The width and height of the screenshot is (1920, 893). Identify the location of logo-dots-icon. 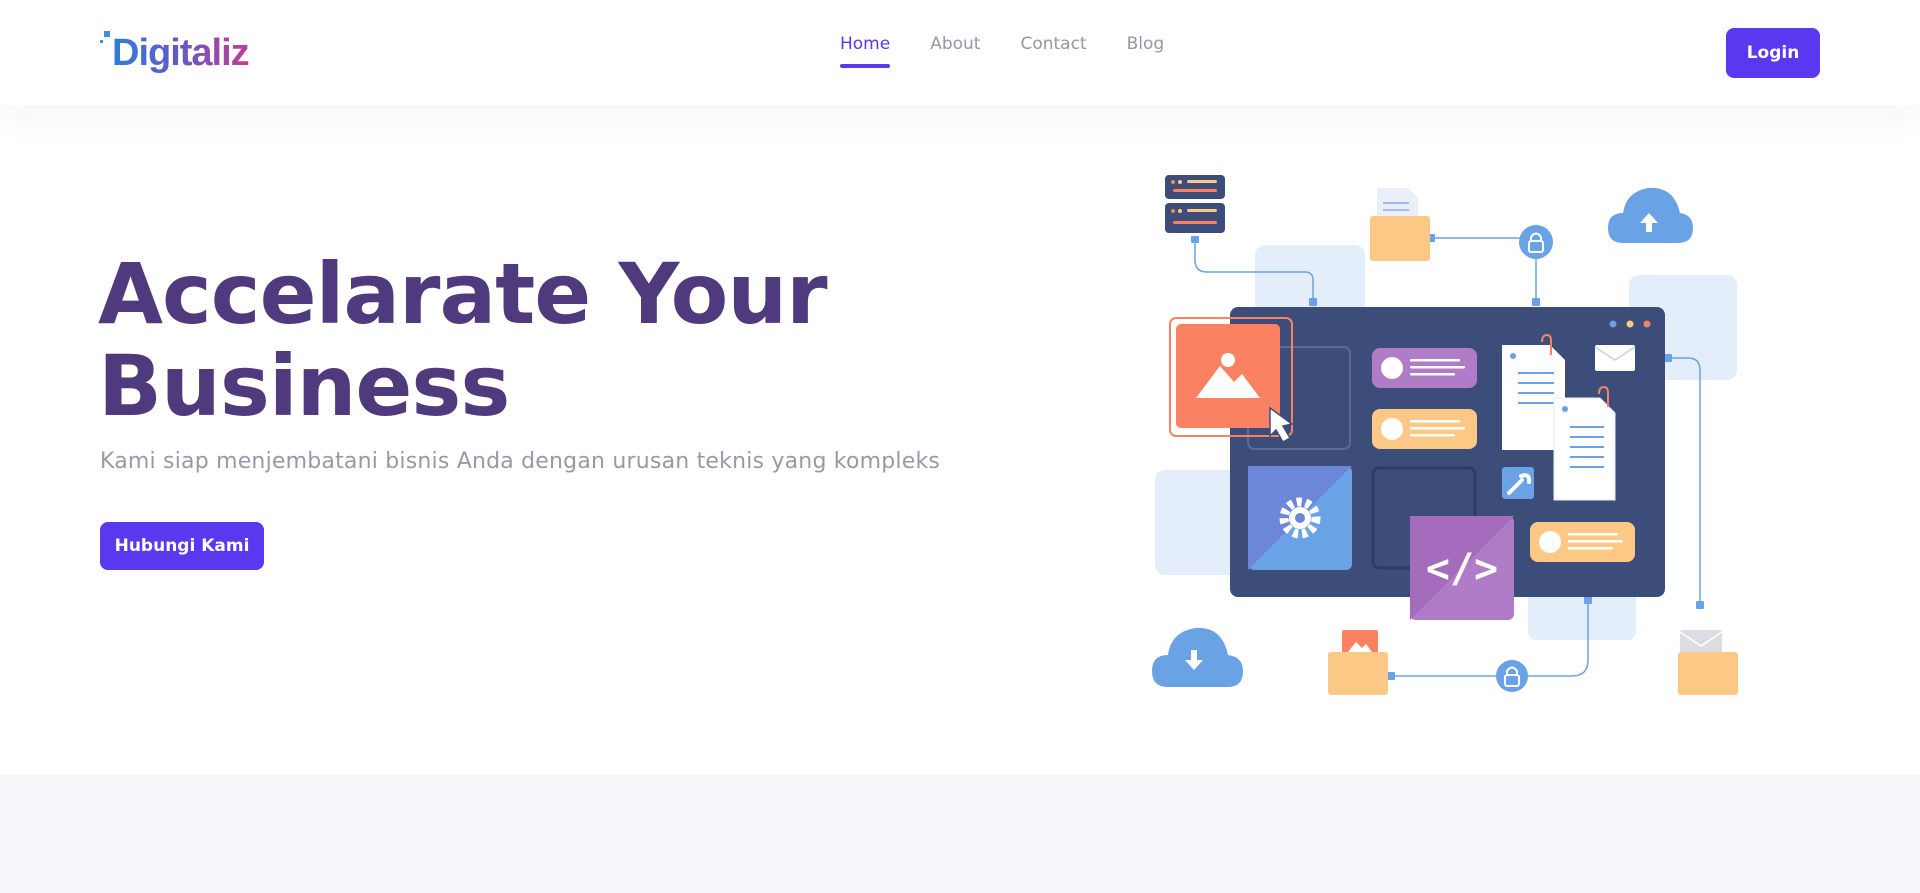
(106, 49).